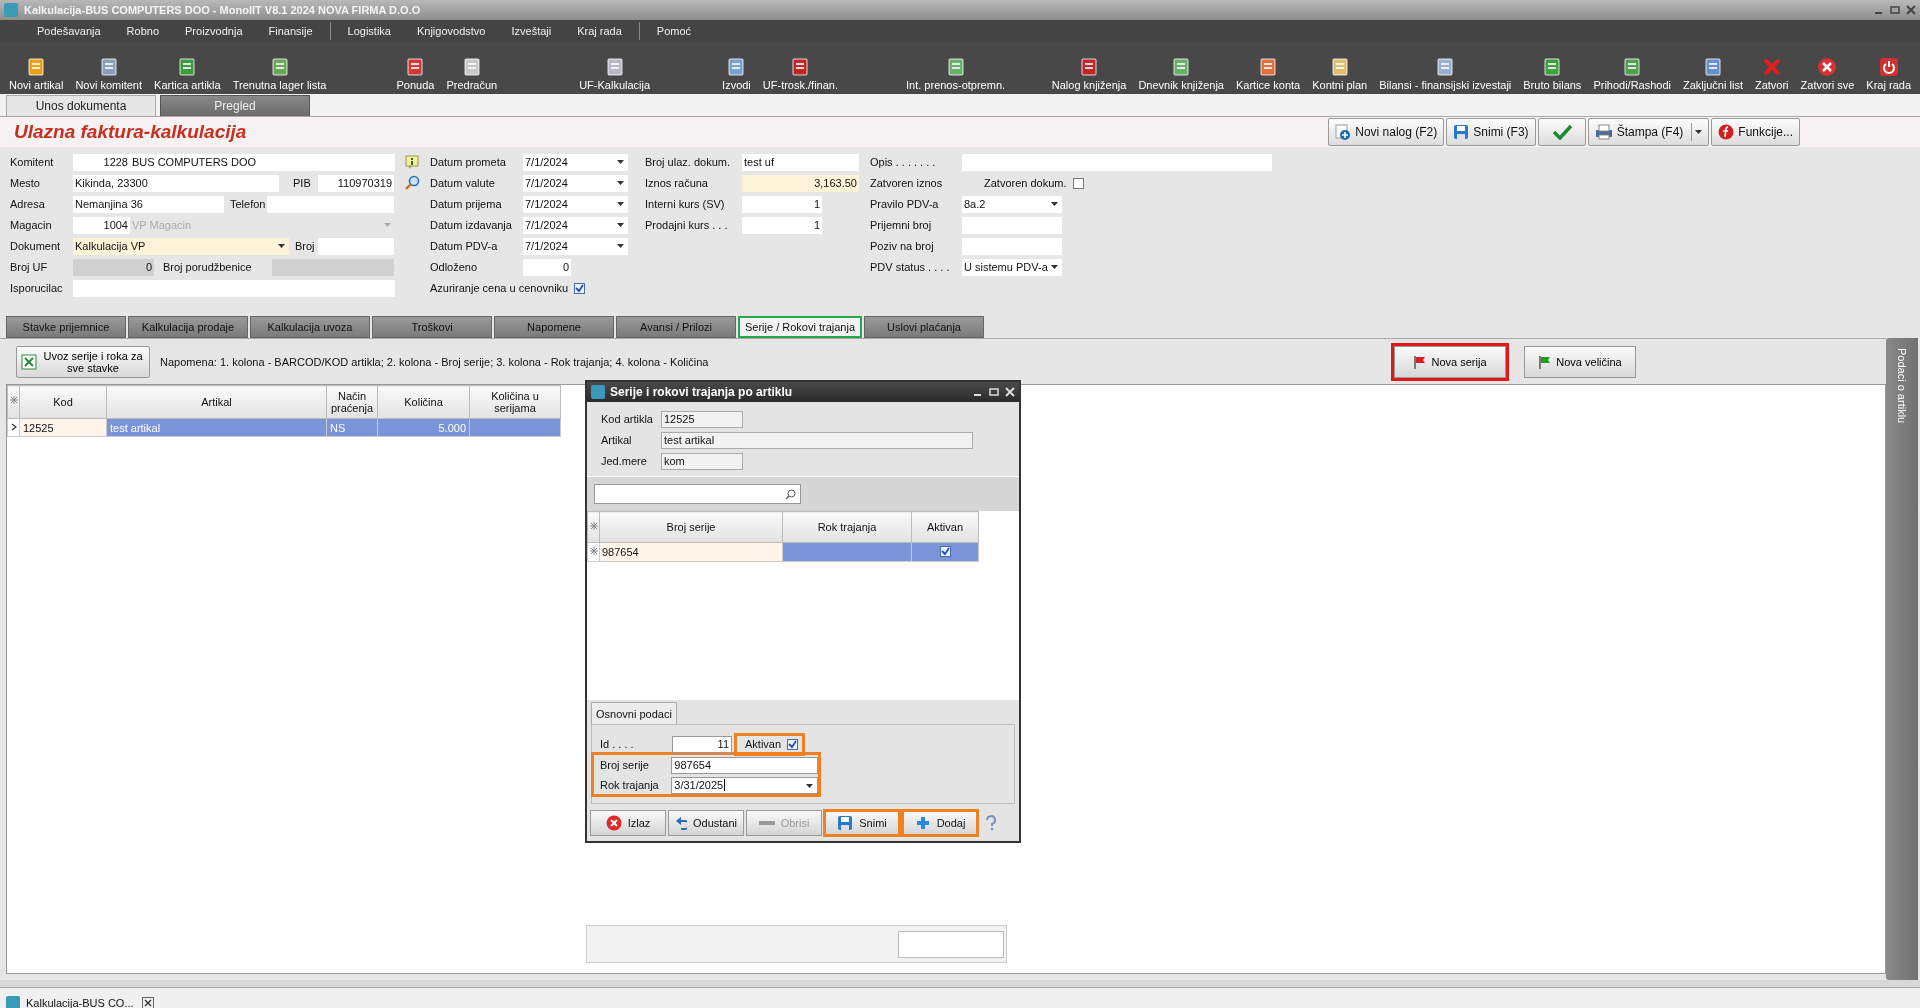 This screenshot has width=1920, height=1008. Describe the element at coordinates (1561, 132) in the screenshot. I see `confirm-button` at that location.